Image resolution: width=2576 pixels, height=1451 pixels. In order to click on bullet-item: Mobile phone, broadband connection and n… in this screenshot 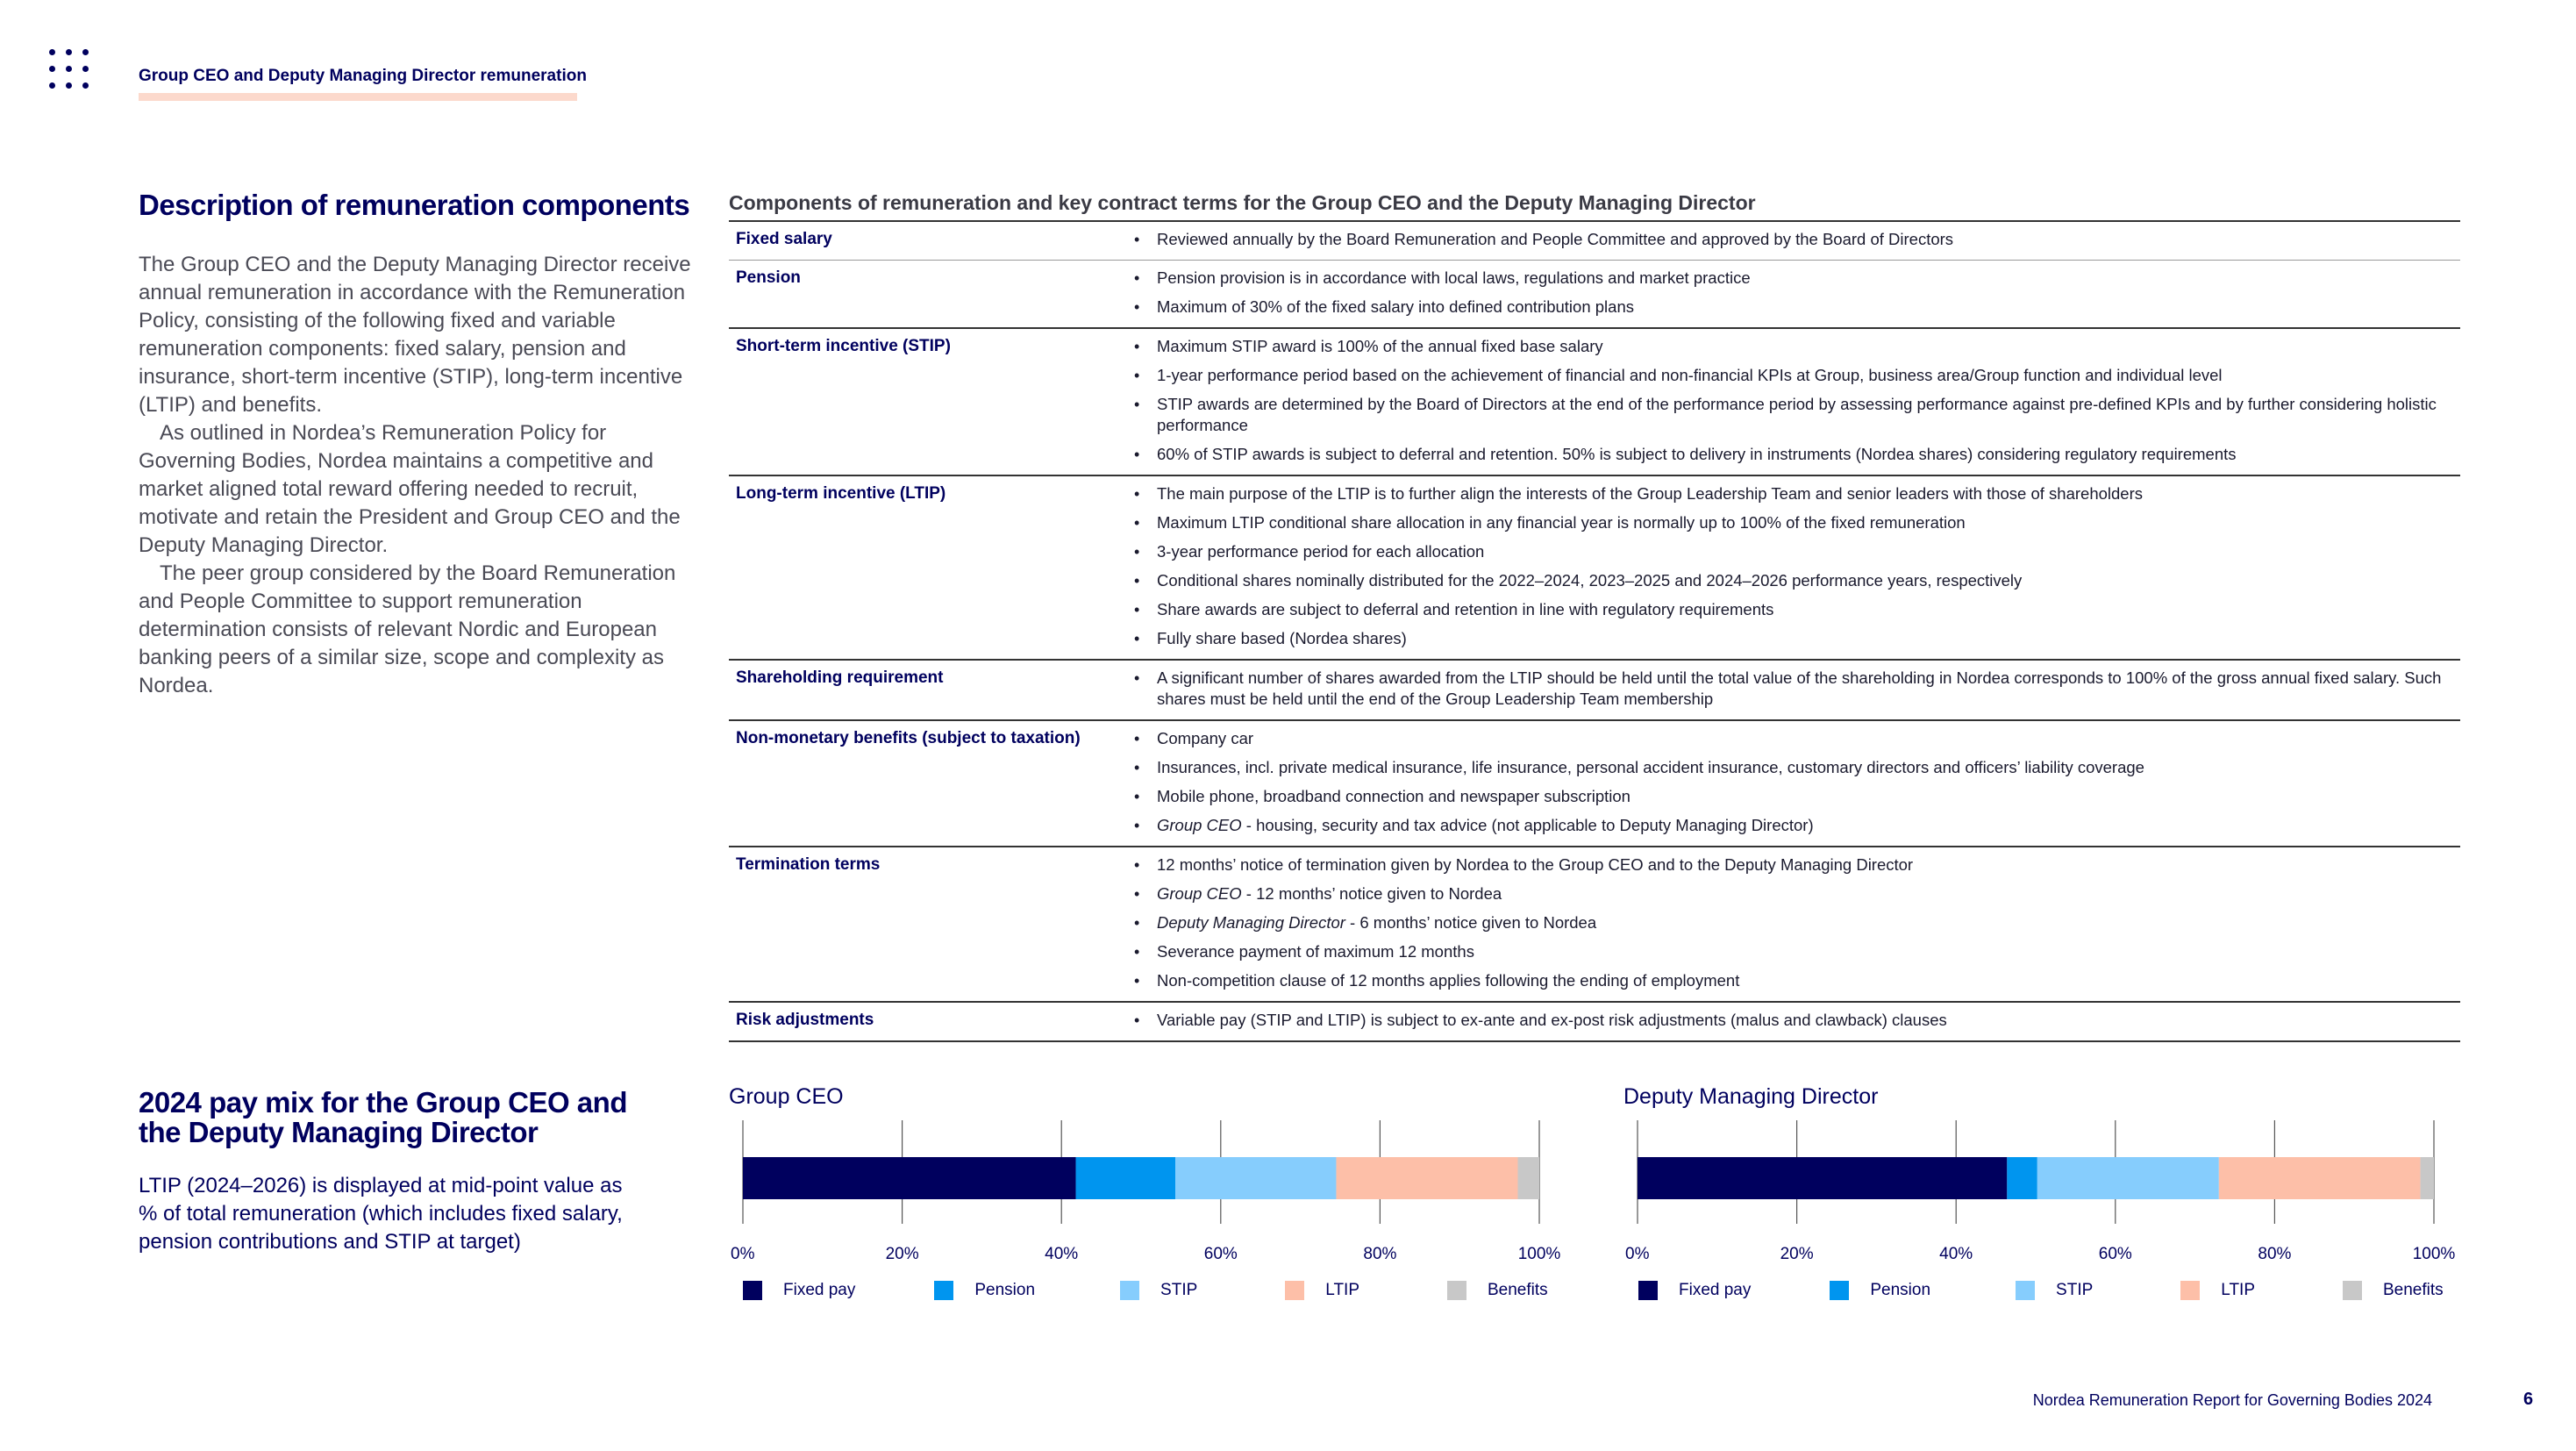, I will do `click(1796, 796)`.